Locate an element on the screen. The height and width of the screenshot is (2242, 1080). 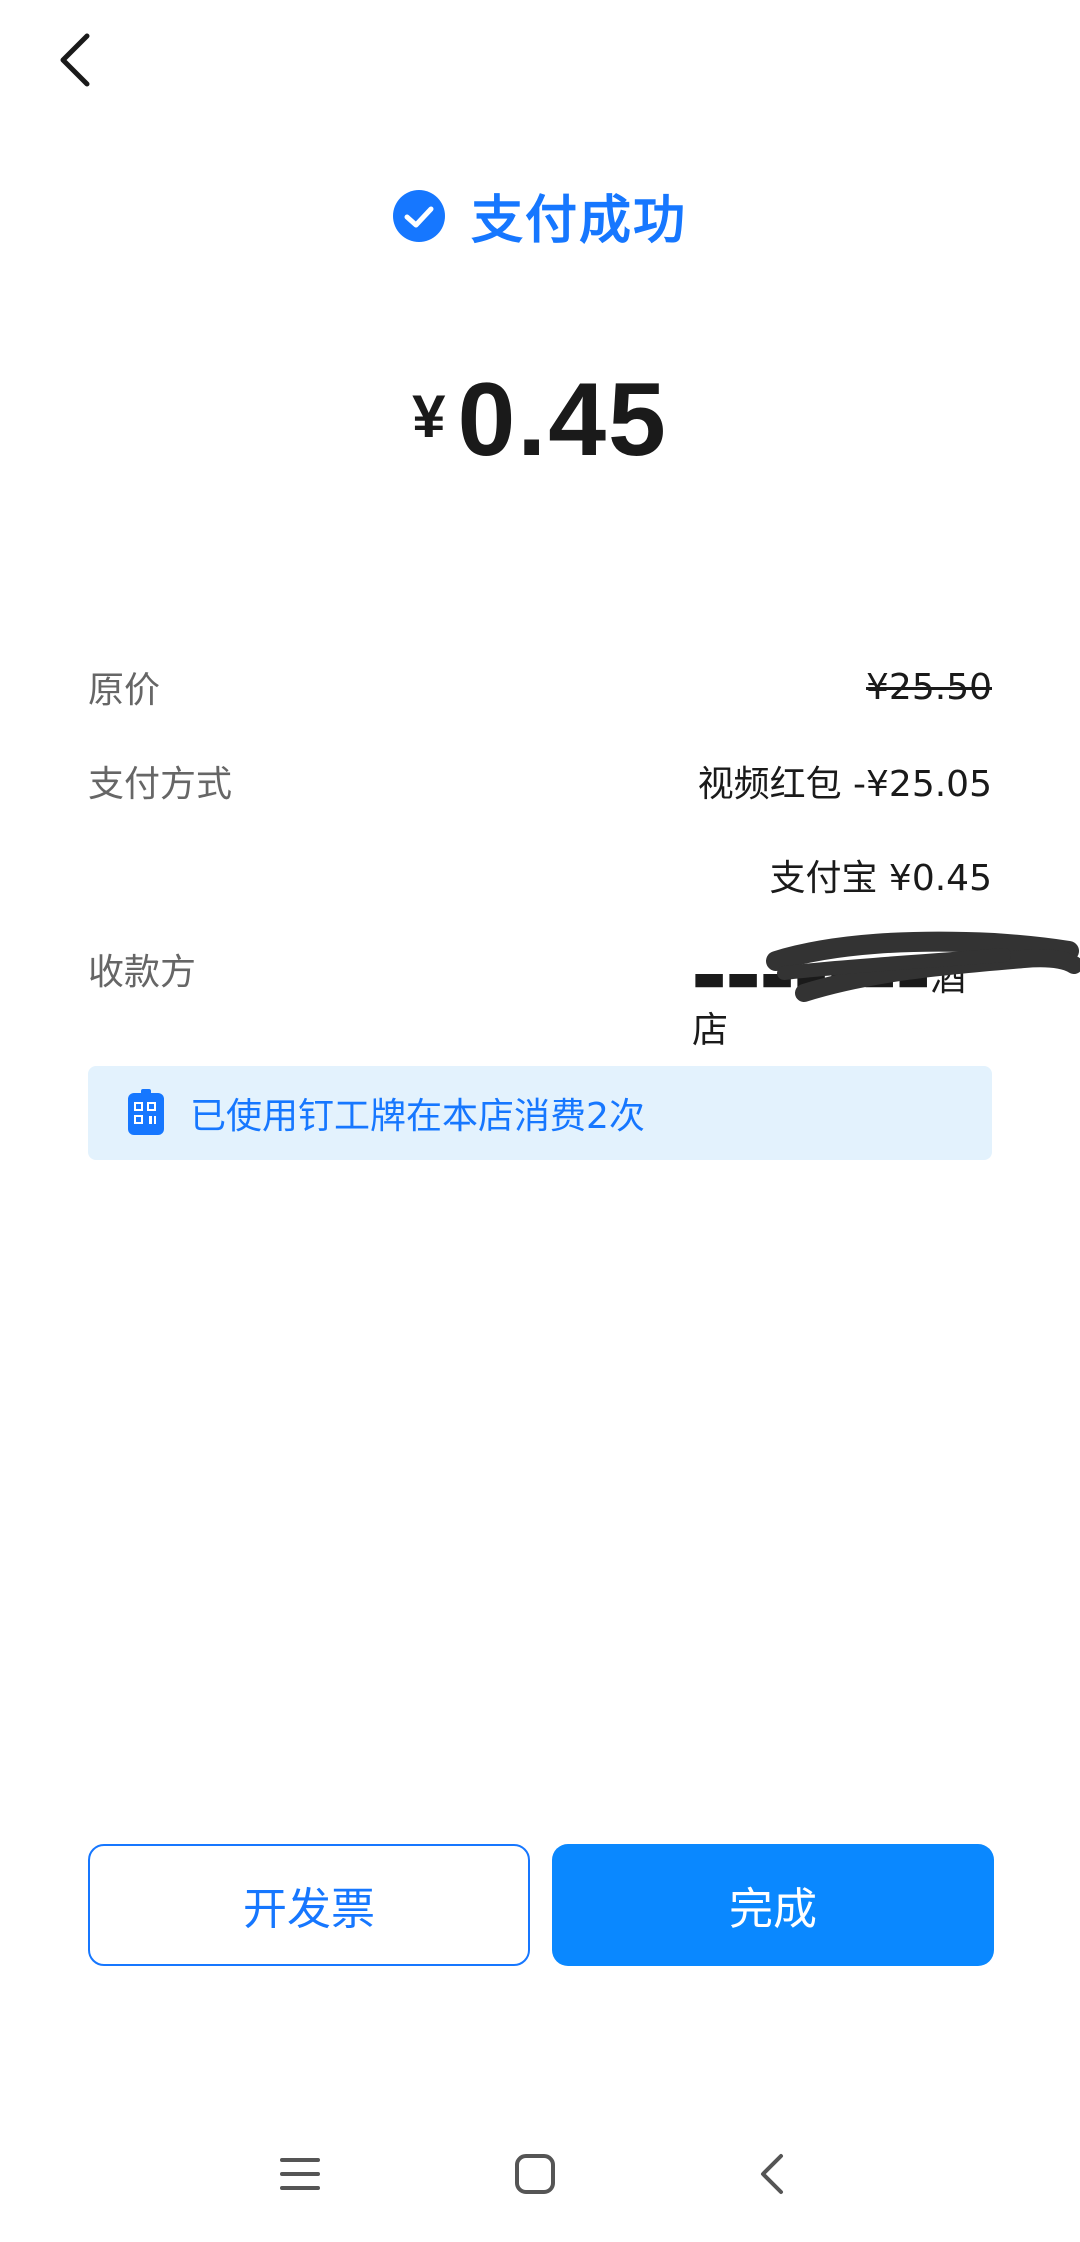
chevron-left-icon is located at coordinates (75, 60).